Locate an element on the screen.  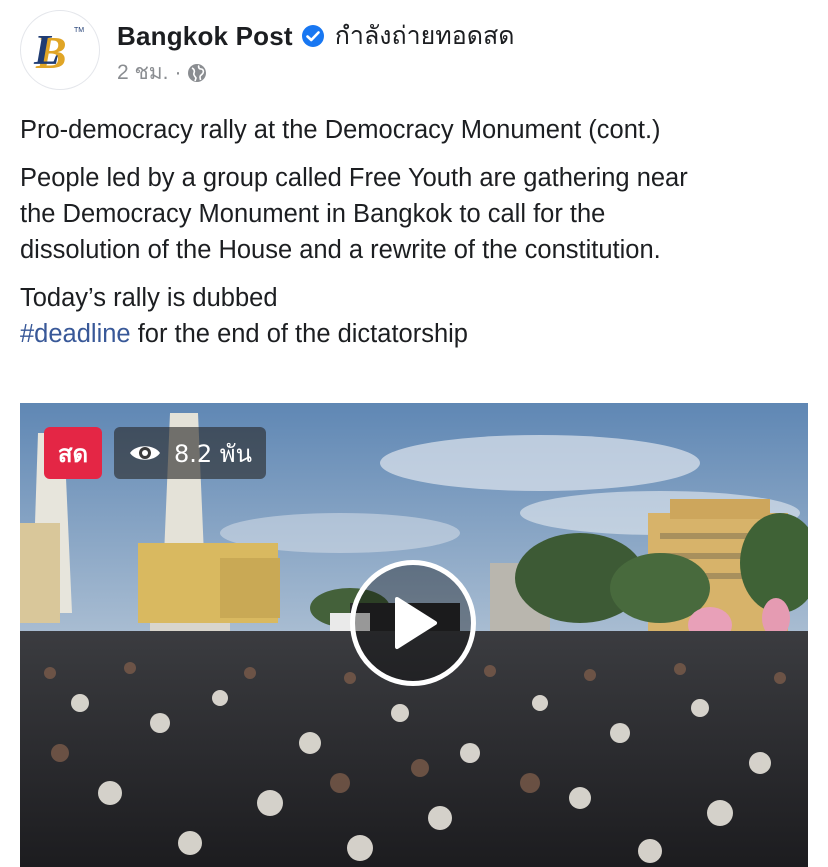
live-badge: สด is located at coordinates (73, 453).